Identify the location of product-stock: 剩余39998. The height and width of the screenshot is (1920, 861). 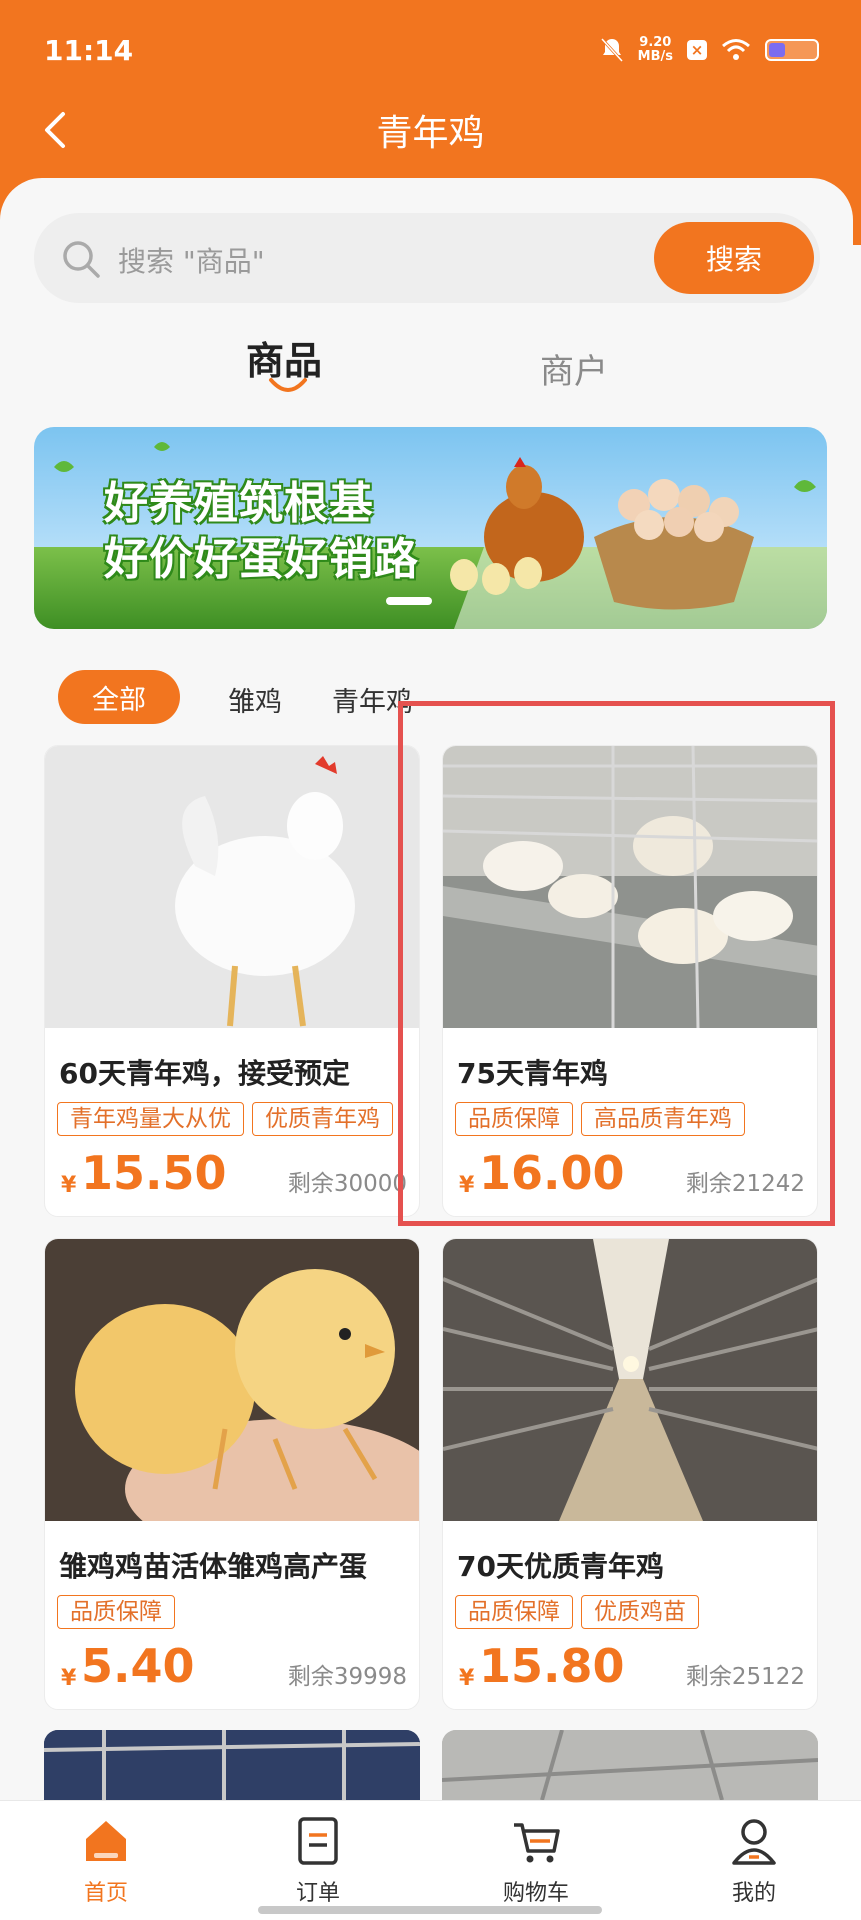
(347, 1677).